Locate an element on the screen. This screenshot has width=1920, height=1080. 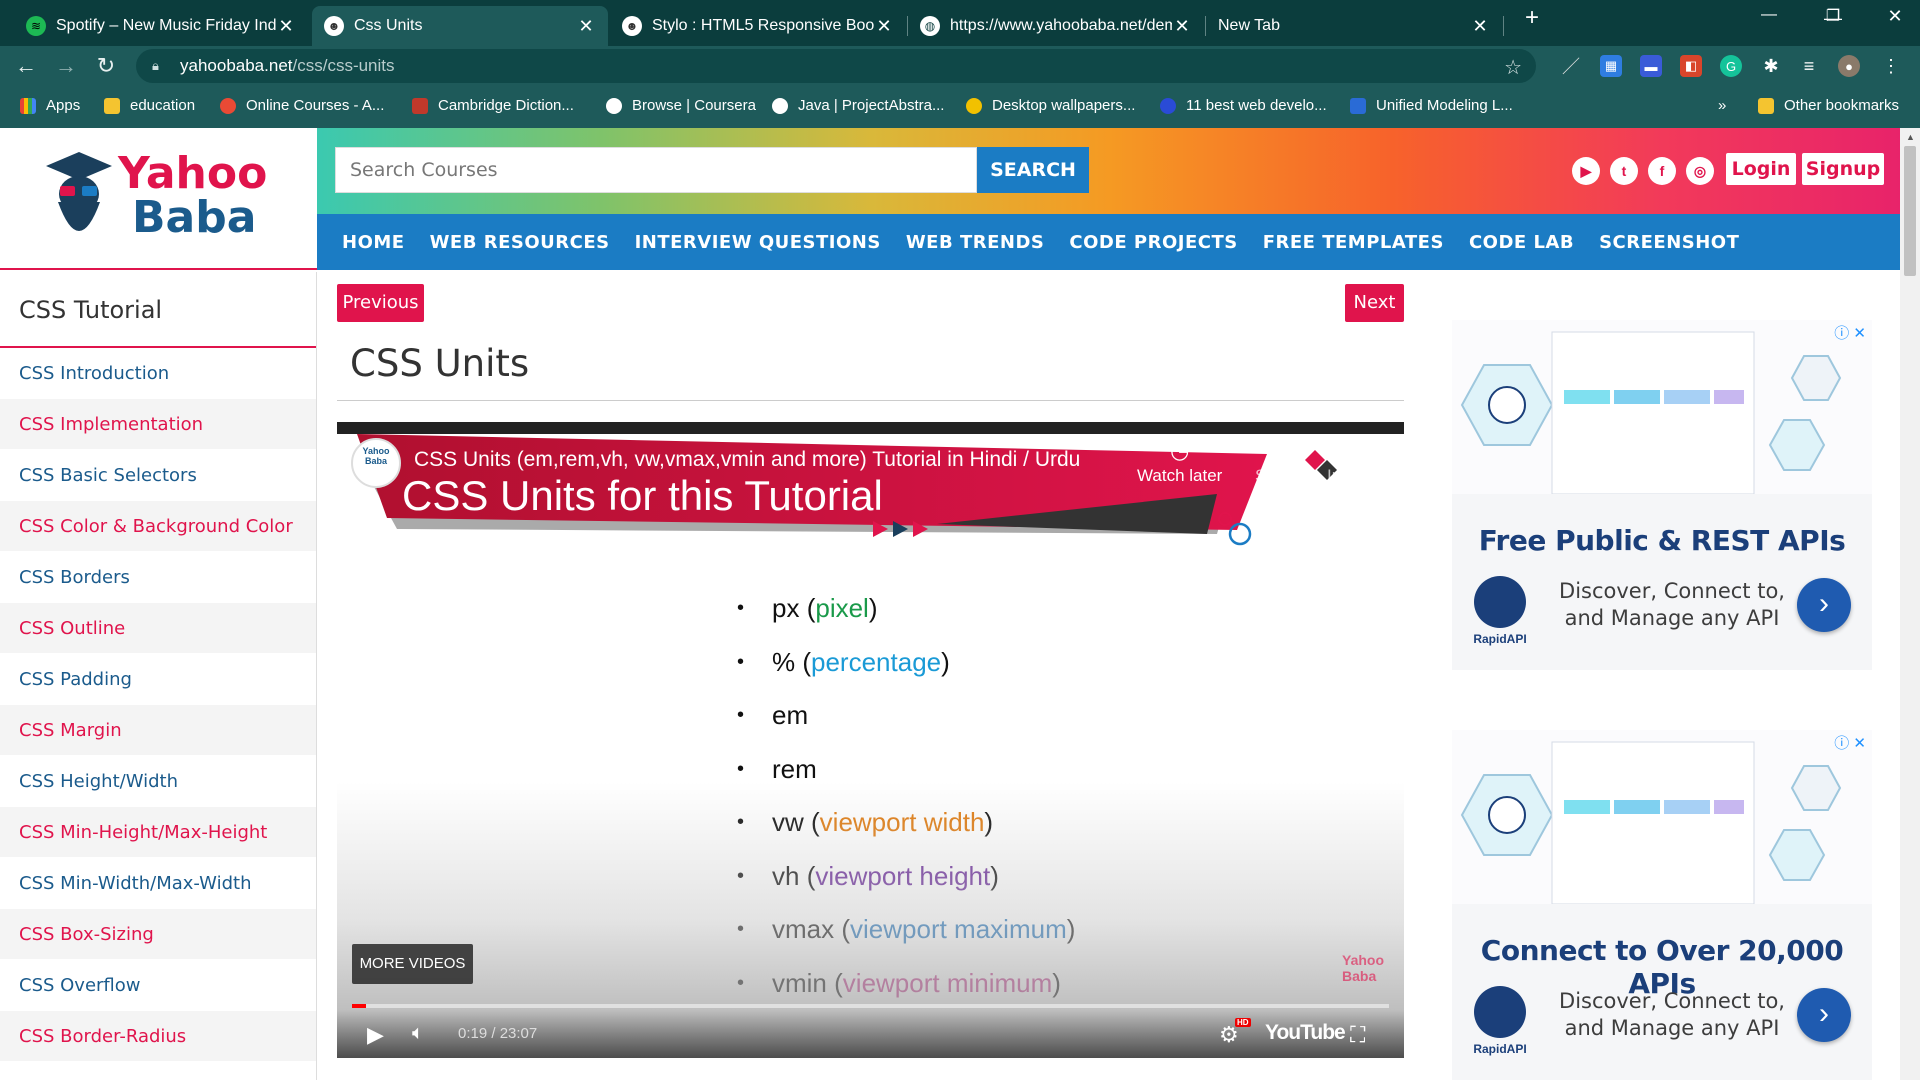
more-videos-button: MORE VIDEOS is located at coordinates (412, 964).